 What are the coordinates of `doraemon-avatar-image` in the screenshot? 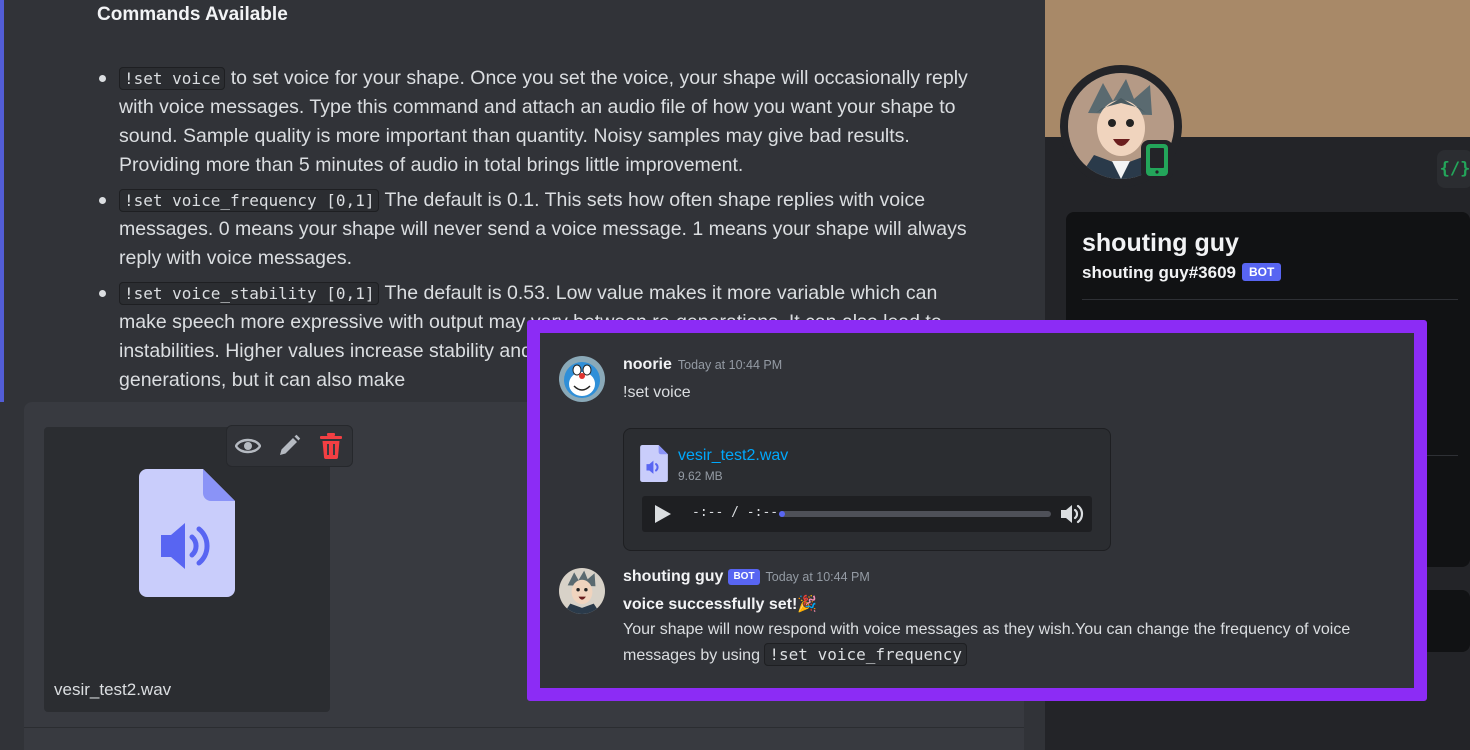 It's located at (582, 379).